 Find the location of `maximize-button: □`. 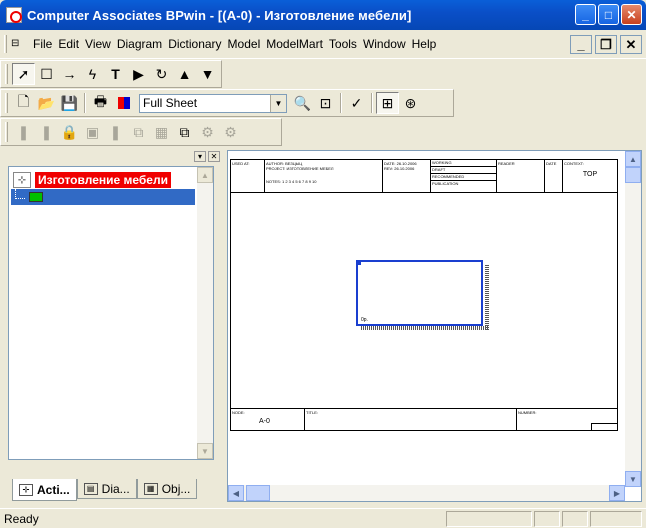

maximize-button: □ is located at coordinates (608, 14).